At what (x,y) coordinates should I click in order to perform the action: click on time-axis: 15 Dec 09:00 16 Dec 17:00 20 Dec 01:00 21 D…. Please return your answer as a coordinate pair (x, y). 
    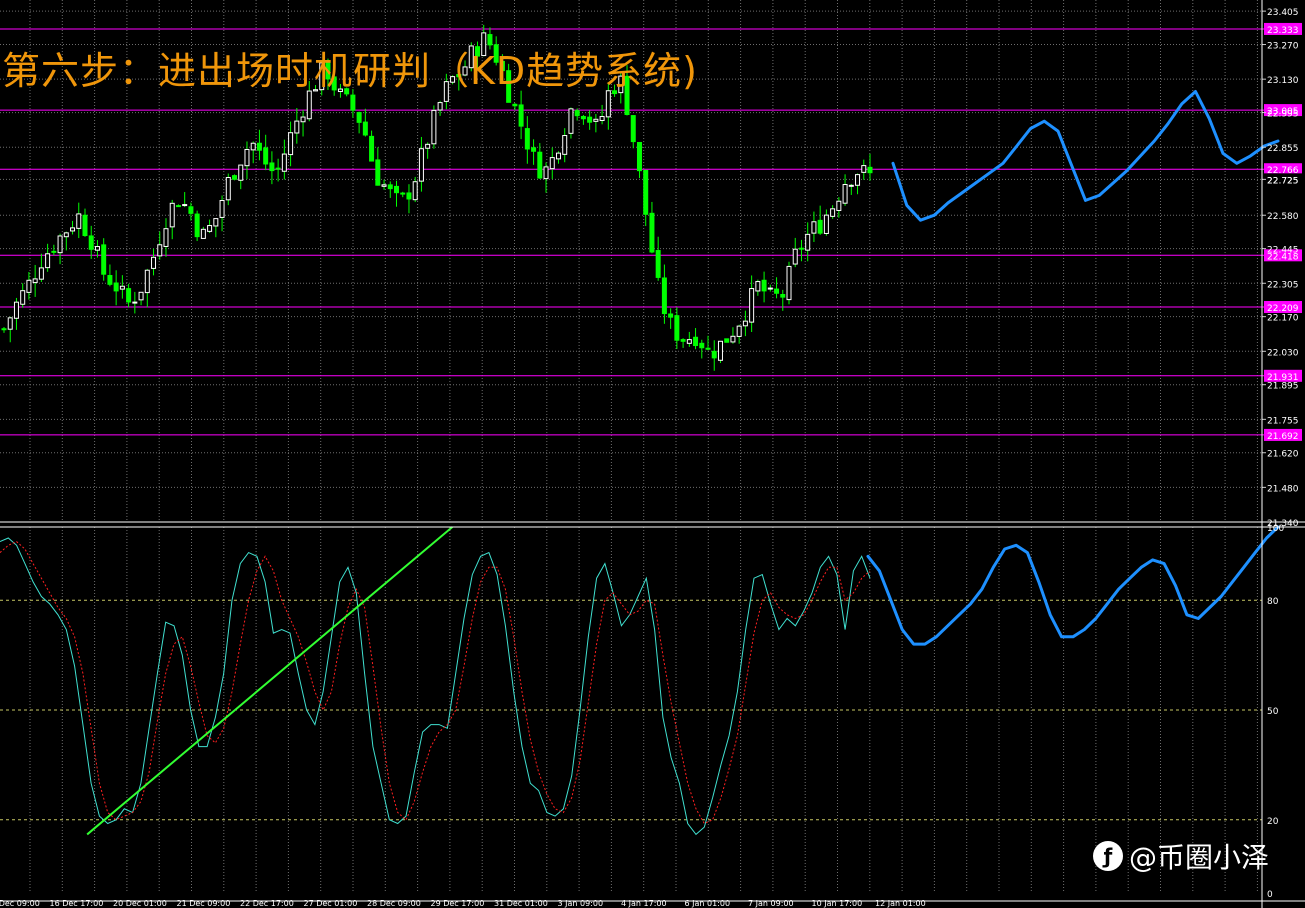
    Looking at the image, I should click on (463, 903).